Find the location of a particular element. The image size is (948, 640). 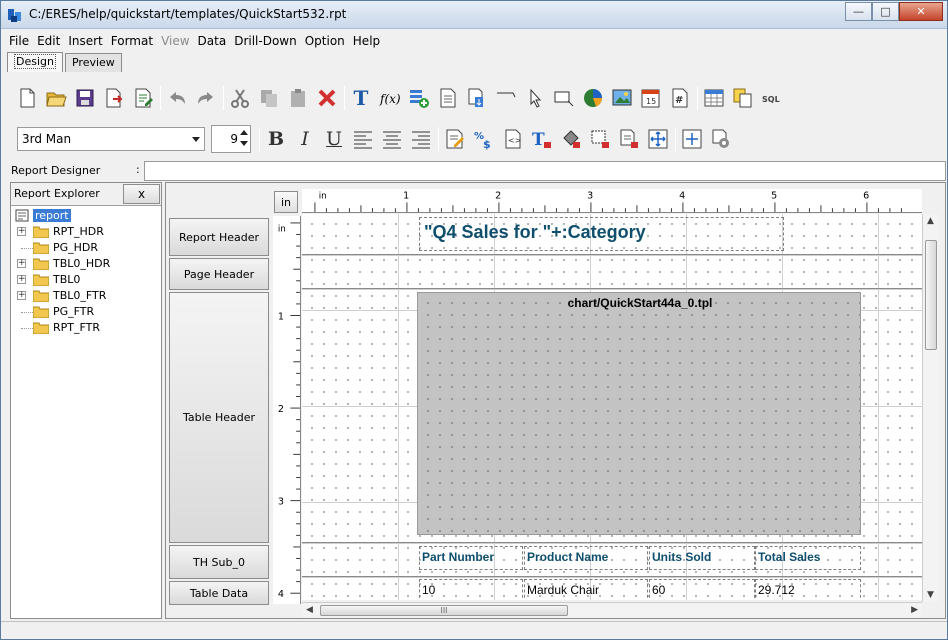

vertical-scrollbar: ▲ ▼ is located at coordinates (930, 408).